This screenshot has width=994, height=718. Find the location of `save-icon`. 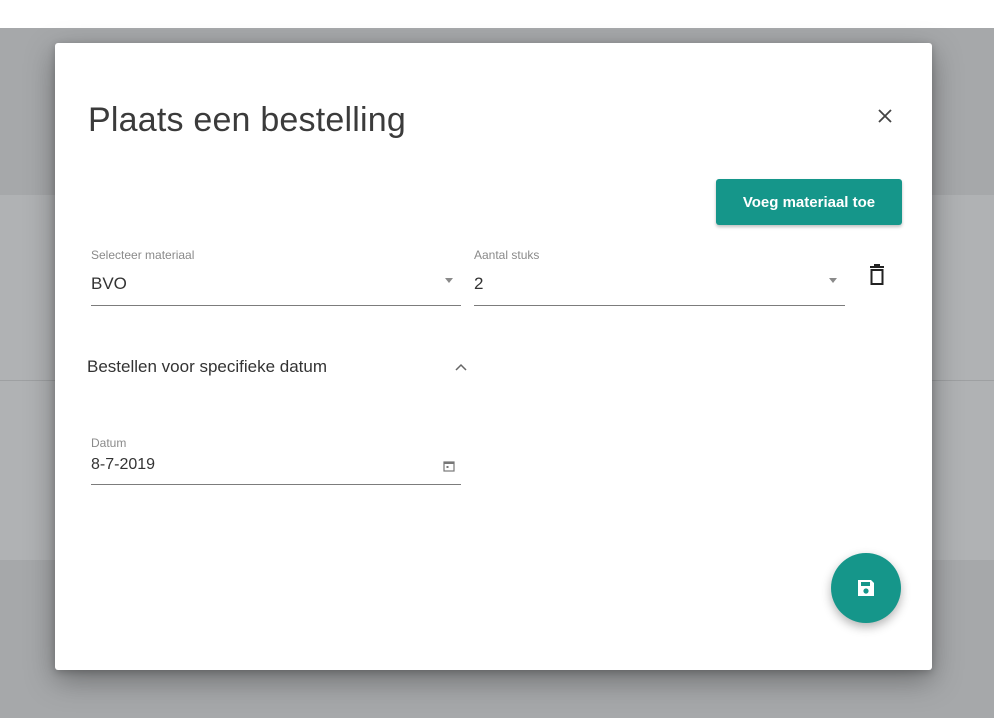

save-icon is located at coordinates (866, 588).